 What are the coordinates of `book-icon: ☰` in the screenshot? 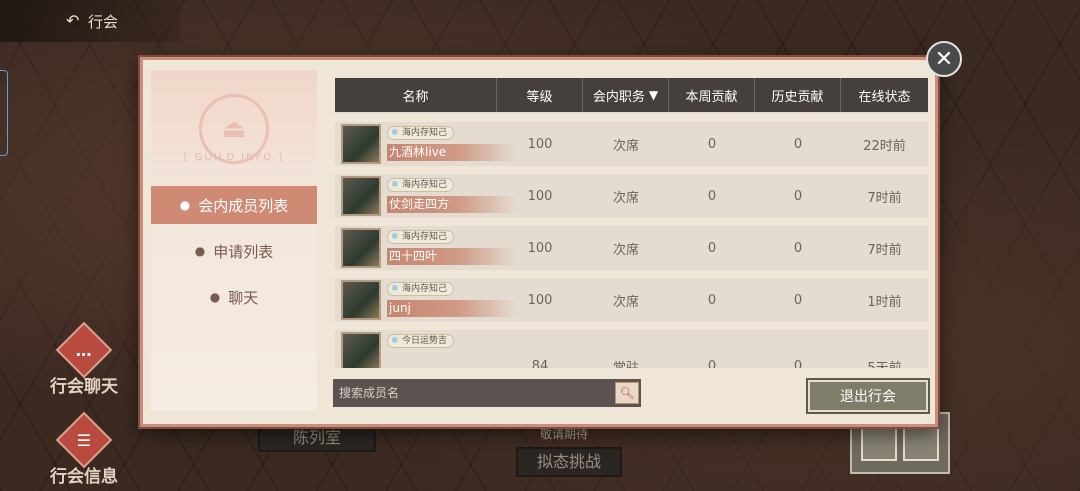 It's located at (84, 440).